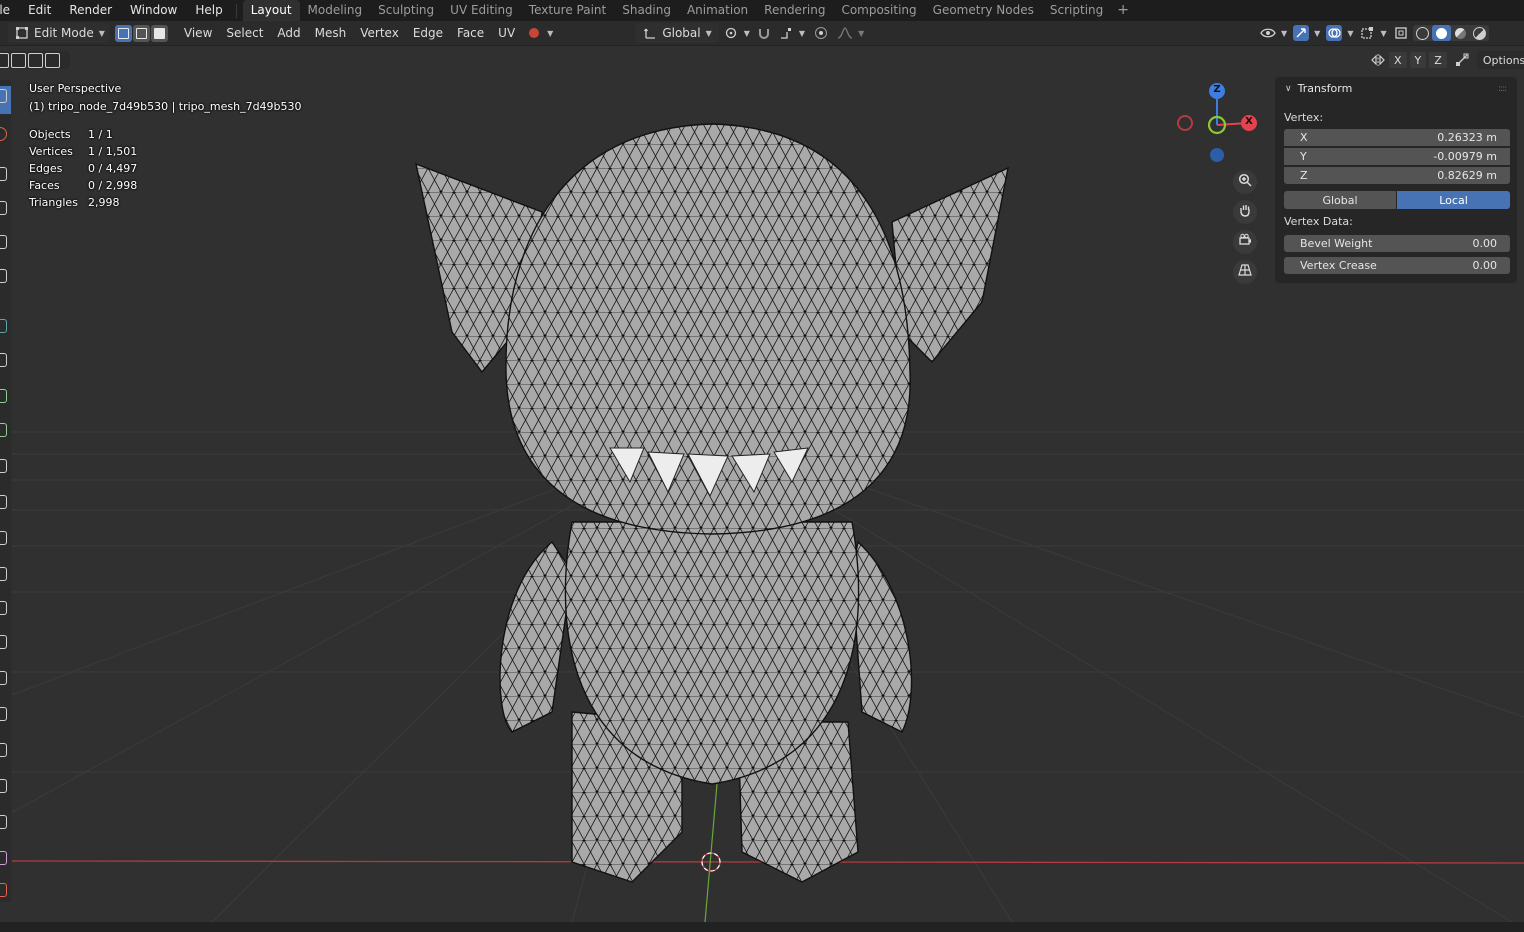 The height and width of the screenshot is (932, 1524). I want to click on tab-geometry-nodes: Geometry Nodes, so click(983, 10).